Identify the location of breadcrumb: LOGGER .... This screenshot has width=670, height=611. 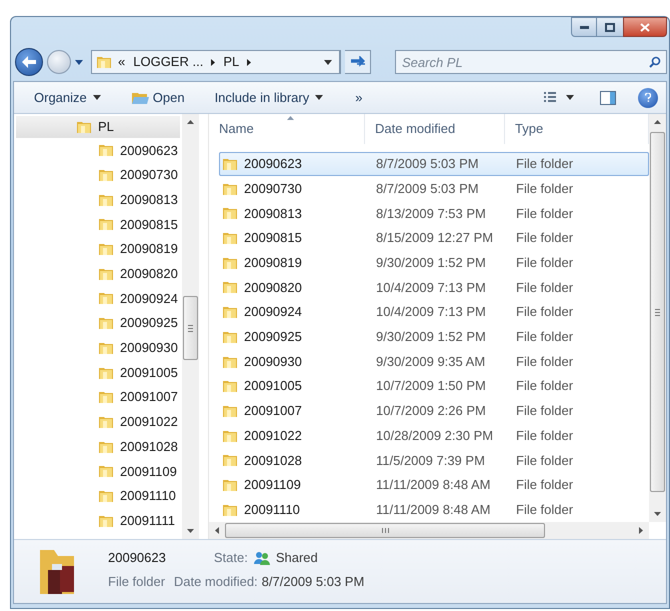
(168, 62).